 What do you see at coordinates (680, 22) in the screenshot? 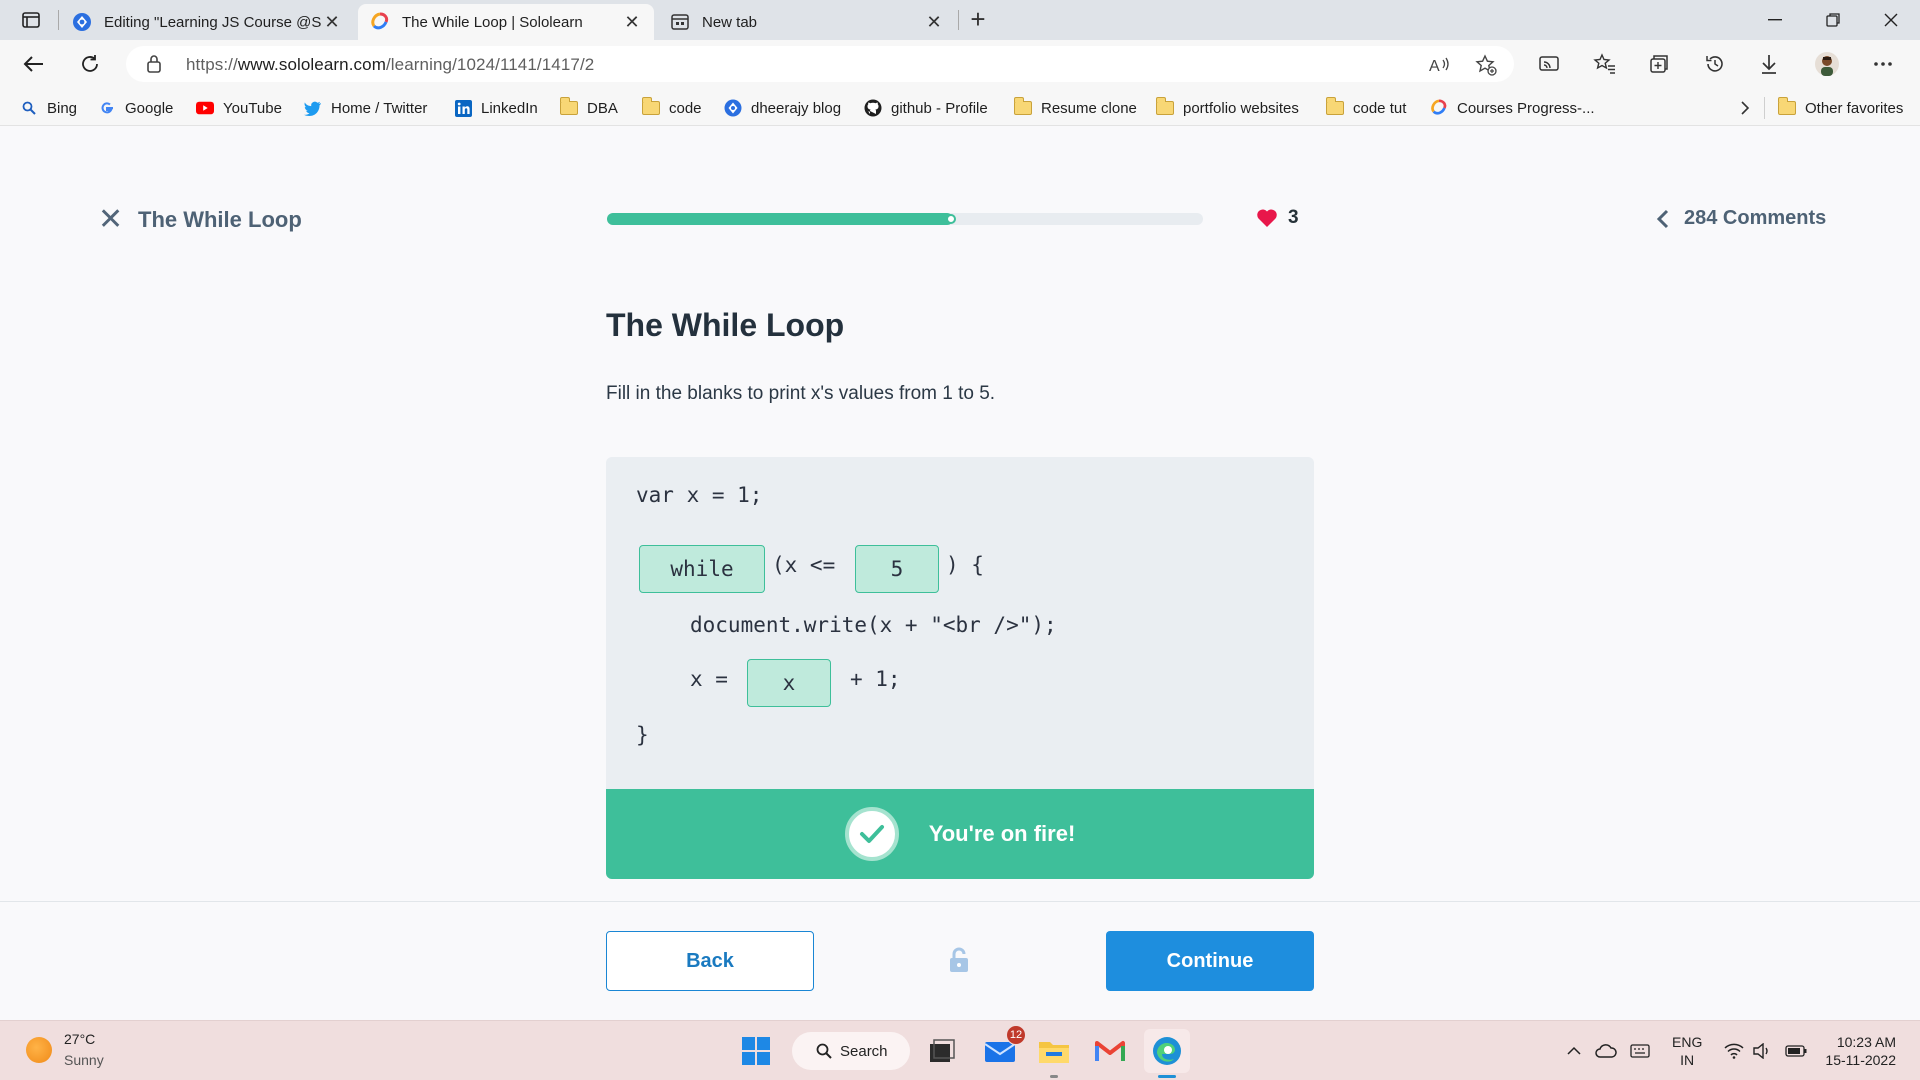
I see `new-tab-icon` at bounding box center [680, 22].